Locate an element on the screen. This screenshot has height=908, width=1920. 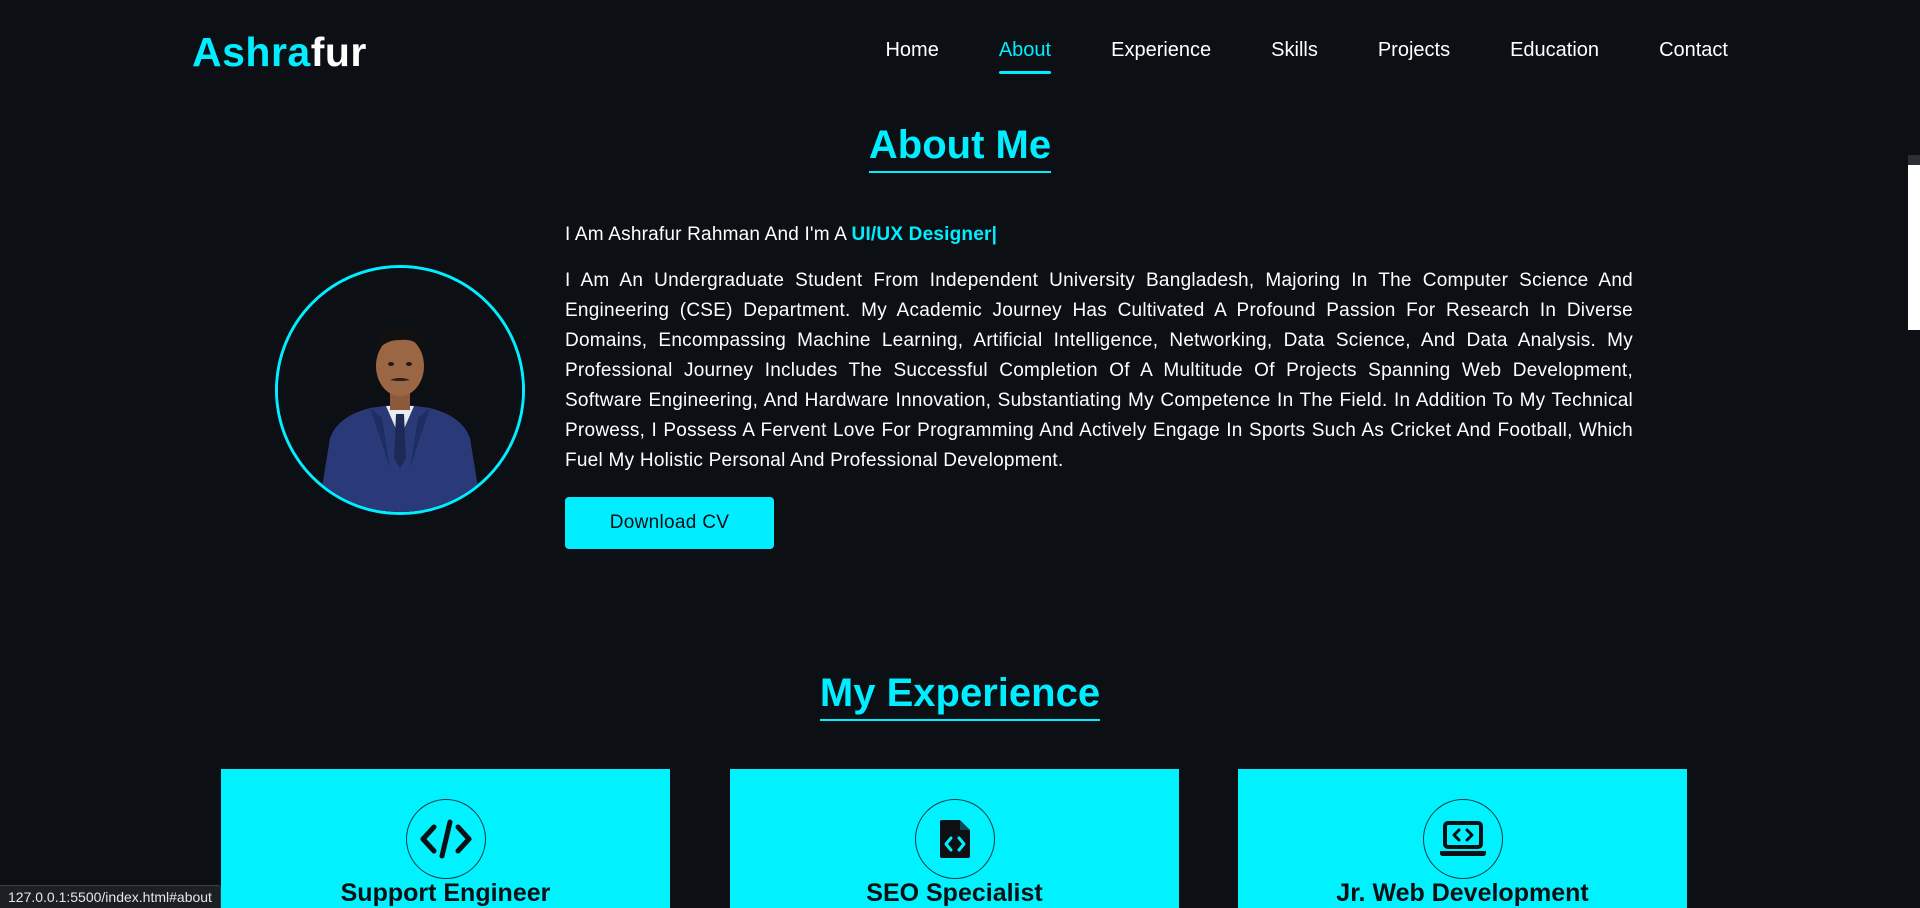
scrollbar is located at coordinates (1914, 454).